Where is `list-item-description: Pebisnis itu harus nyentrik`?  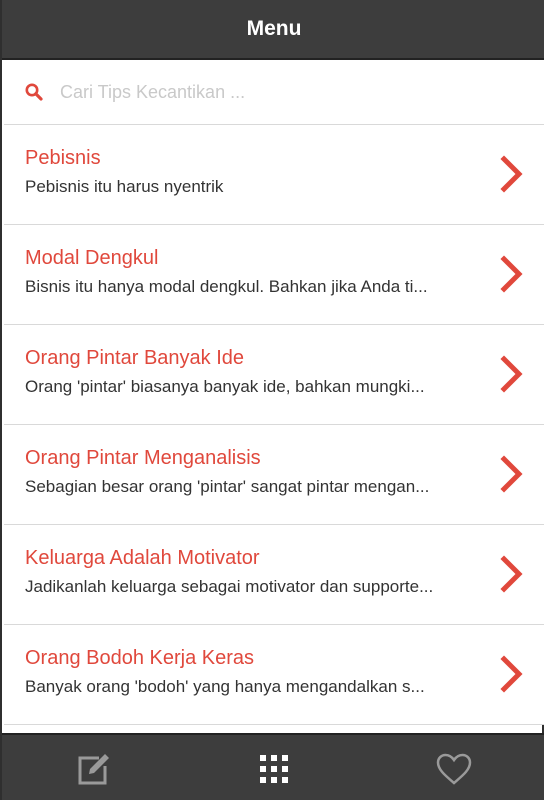
list-item-description: Pebisnis itu harus nyentrik is located at coordinates (124, 186).